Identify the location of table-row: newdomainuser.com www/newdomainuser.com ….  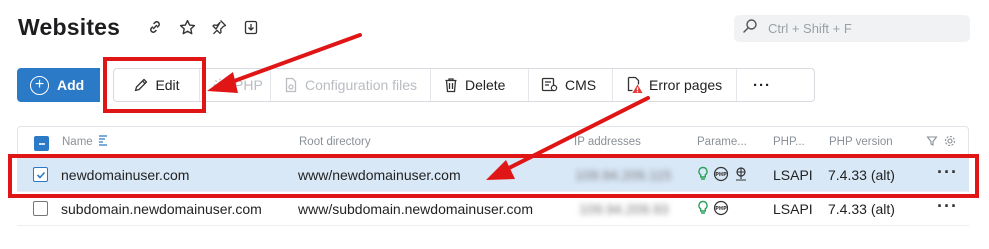
(493, 175).